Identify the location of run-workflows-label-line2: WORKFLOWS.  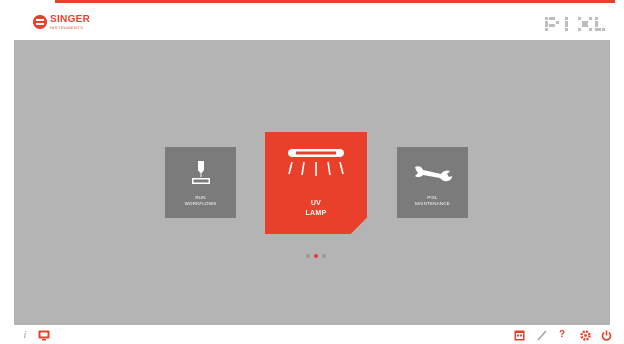
(200, 203).